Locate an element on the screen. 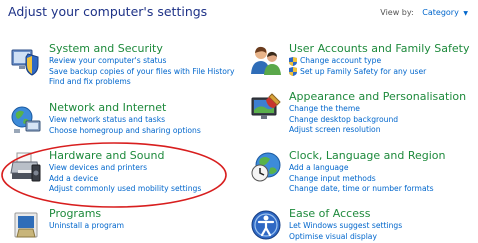  category-title: User Accounts and Family Safety is located at coordinates (379, 49).